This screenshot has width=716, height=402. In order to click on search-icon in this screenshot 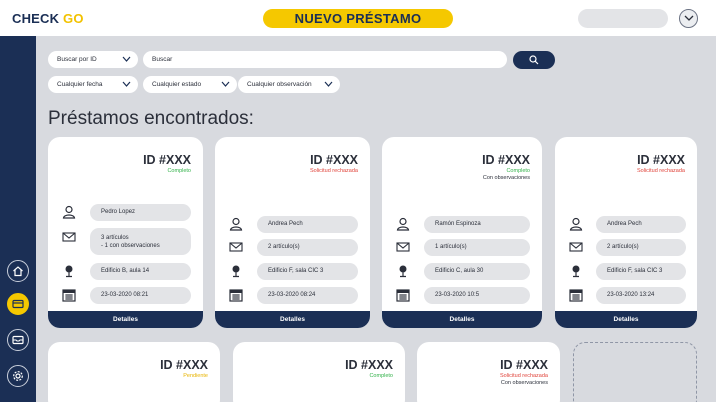, I will do `click(534, 60)`.